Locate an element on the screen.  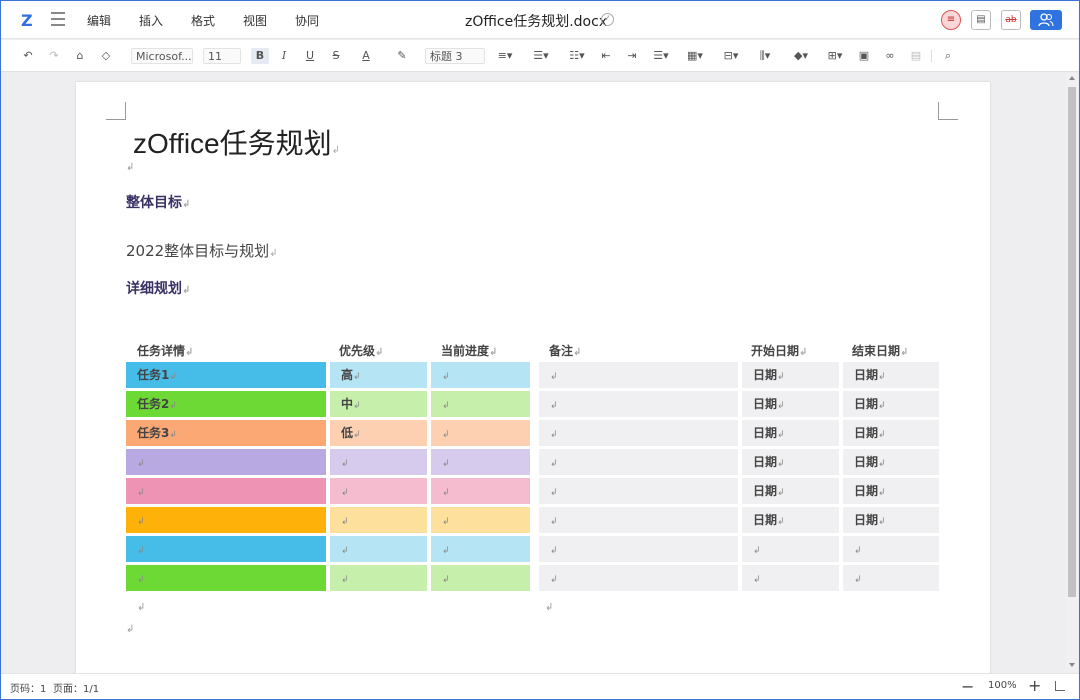
menu-icon is located at coordinates (58, 19).